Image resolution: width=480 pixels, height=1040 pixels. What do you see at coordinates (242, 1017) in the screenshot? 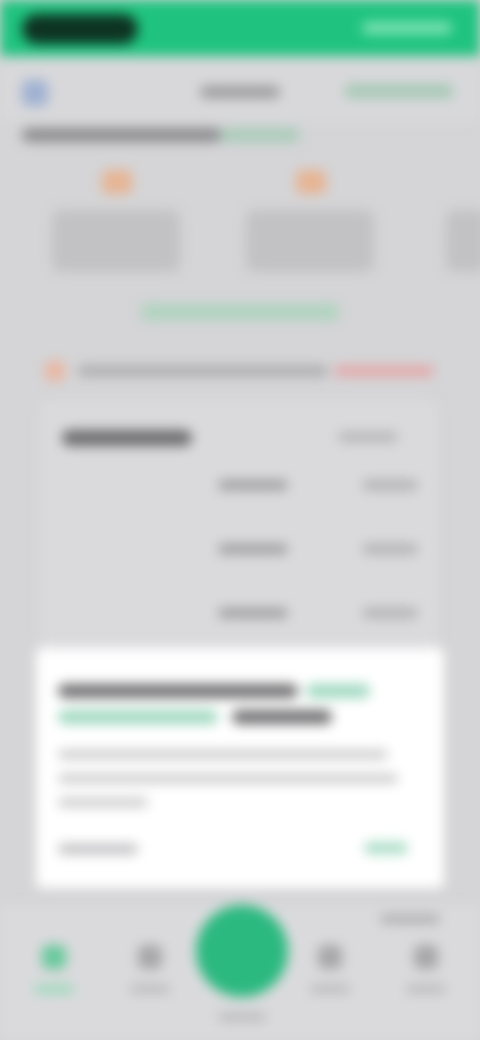
I see `trade-button-label` at bounding box center [242, 1017].